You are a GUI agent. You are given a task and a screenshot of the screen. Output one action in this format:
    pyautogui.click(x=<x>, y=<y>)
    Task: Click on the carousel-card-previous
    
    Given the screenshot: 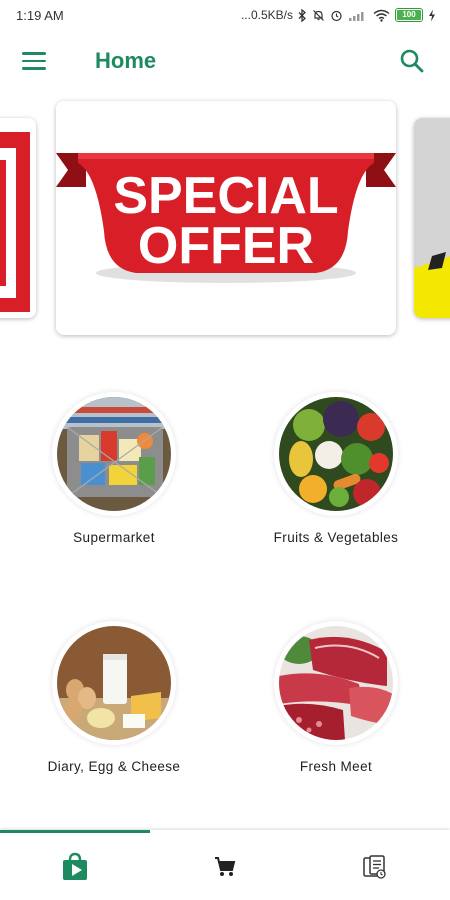 What is the action you would take?
    pyautogui.click(x=18, y=218)
    